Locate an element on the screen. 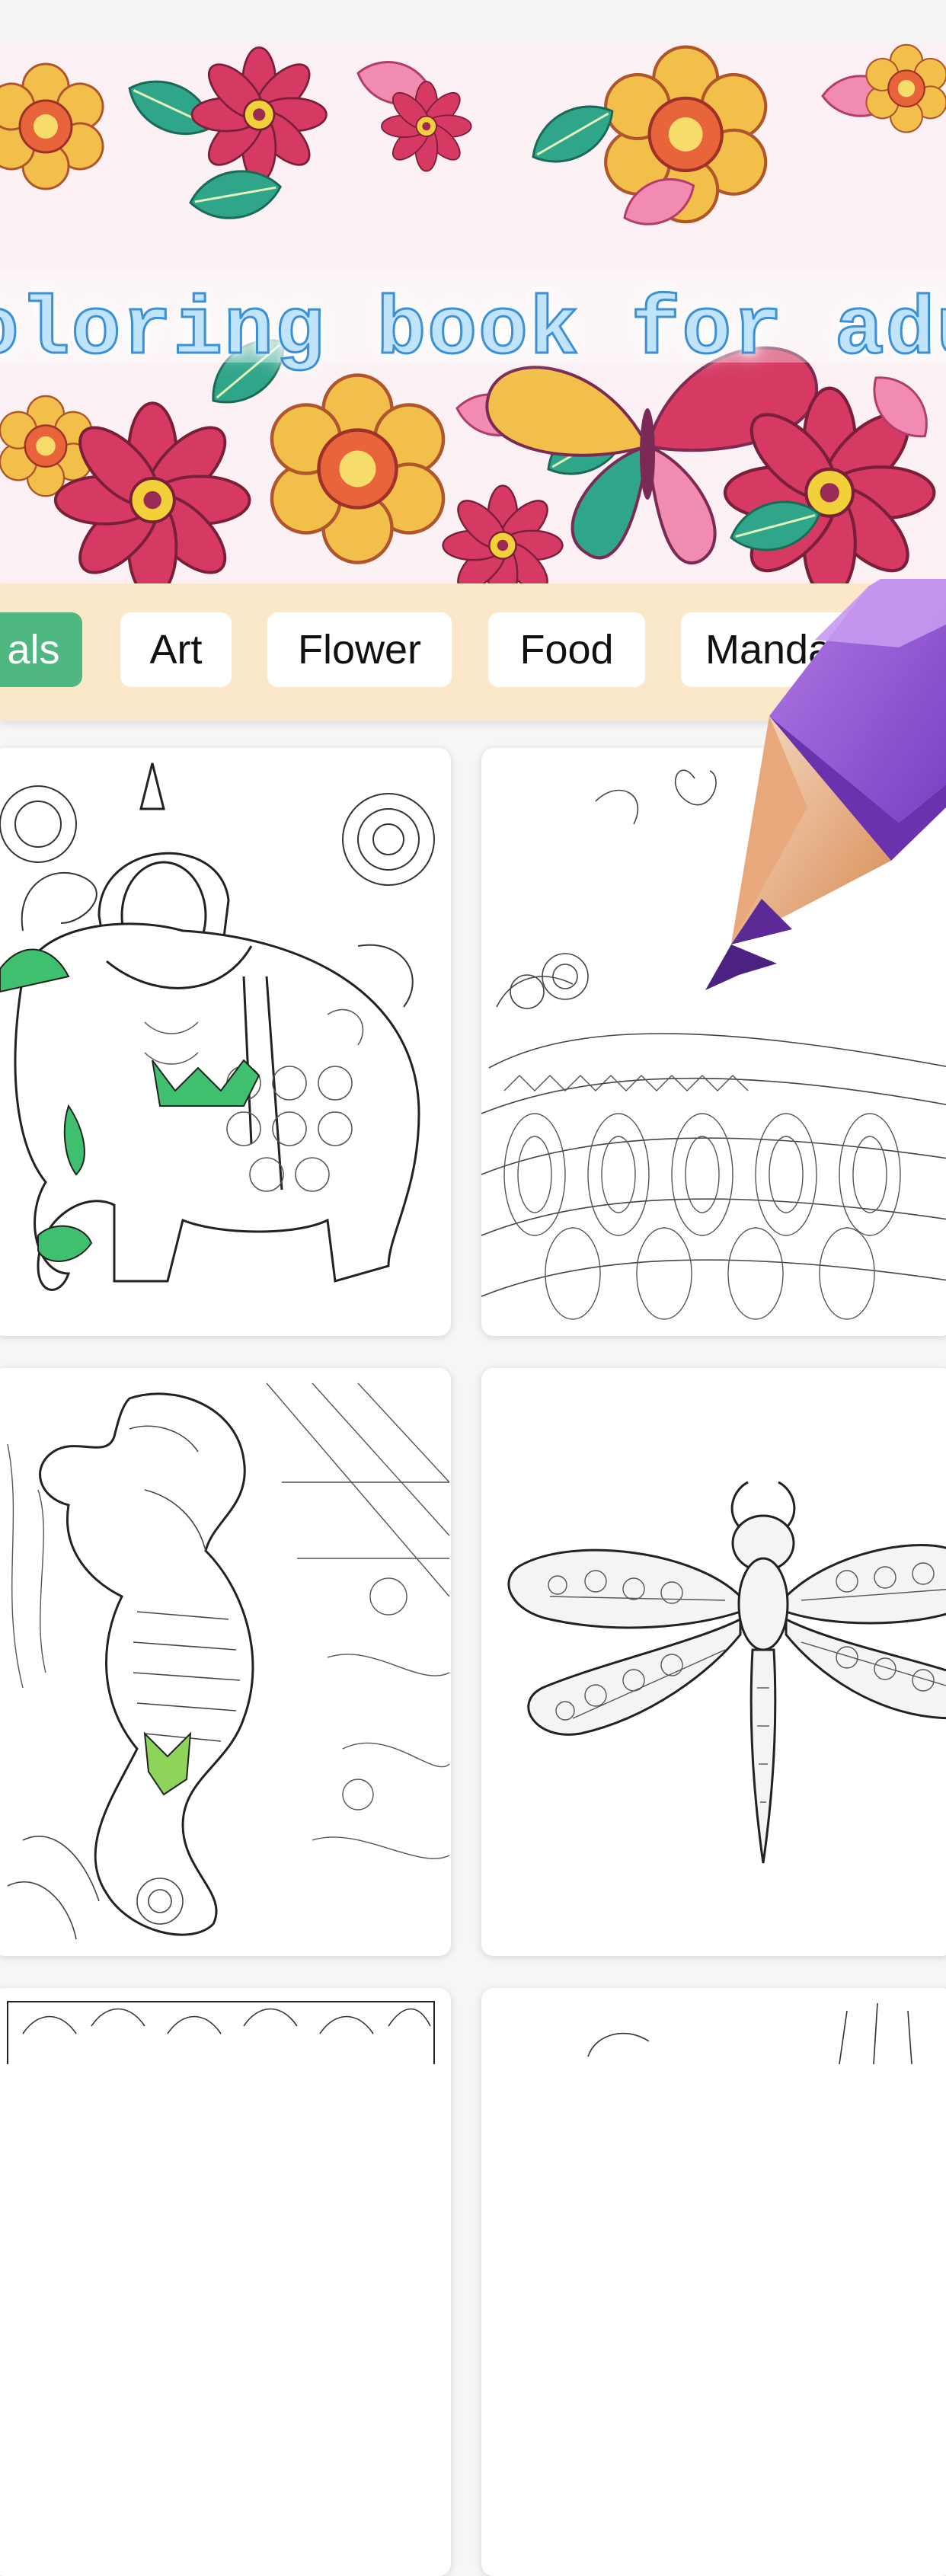 The height and width of the screenshot is (2576, 946). category-chip-flower: Flower is located at coordinates (359, 650).